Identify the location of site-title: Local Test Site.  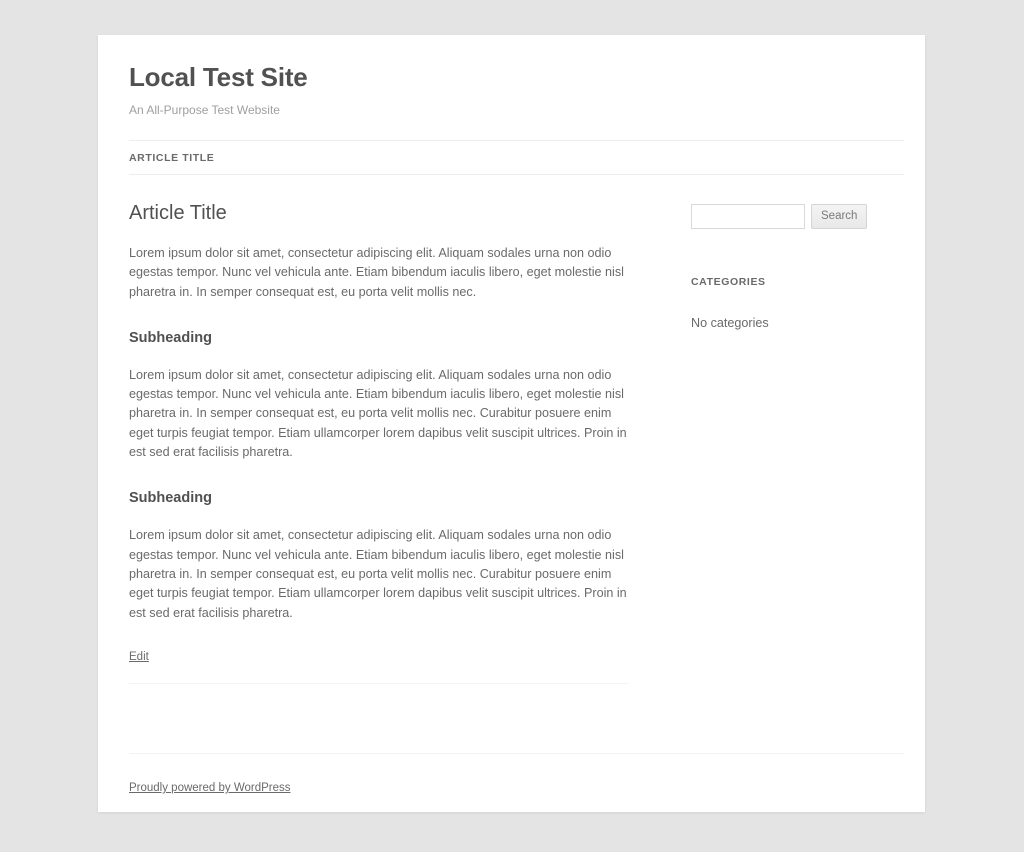
(516, 77).